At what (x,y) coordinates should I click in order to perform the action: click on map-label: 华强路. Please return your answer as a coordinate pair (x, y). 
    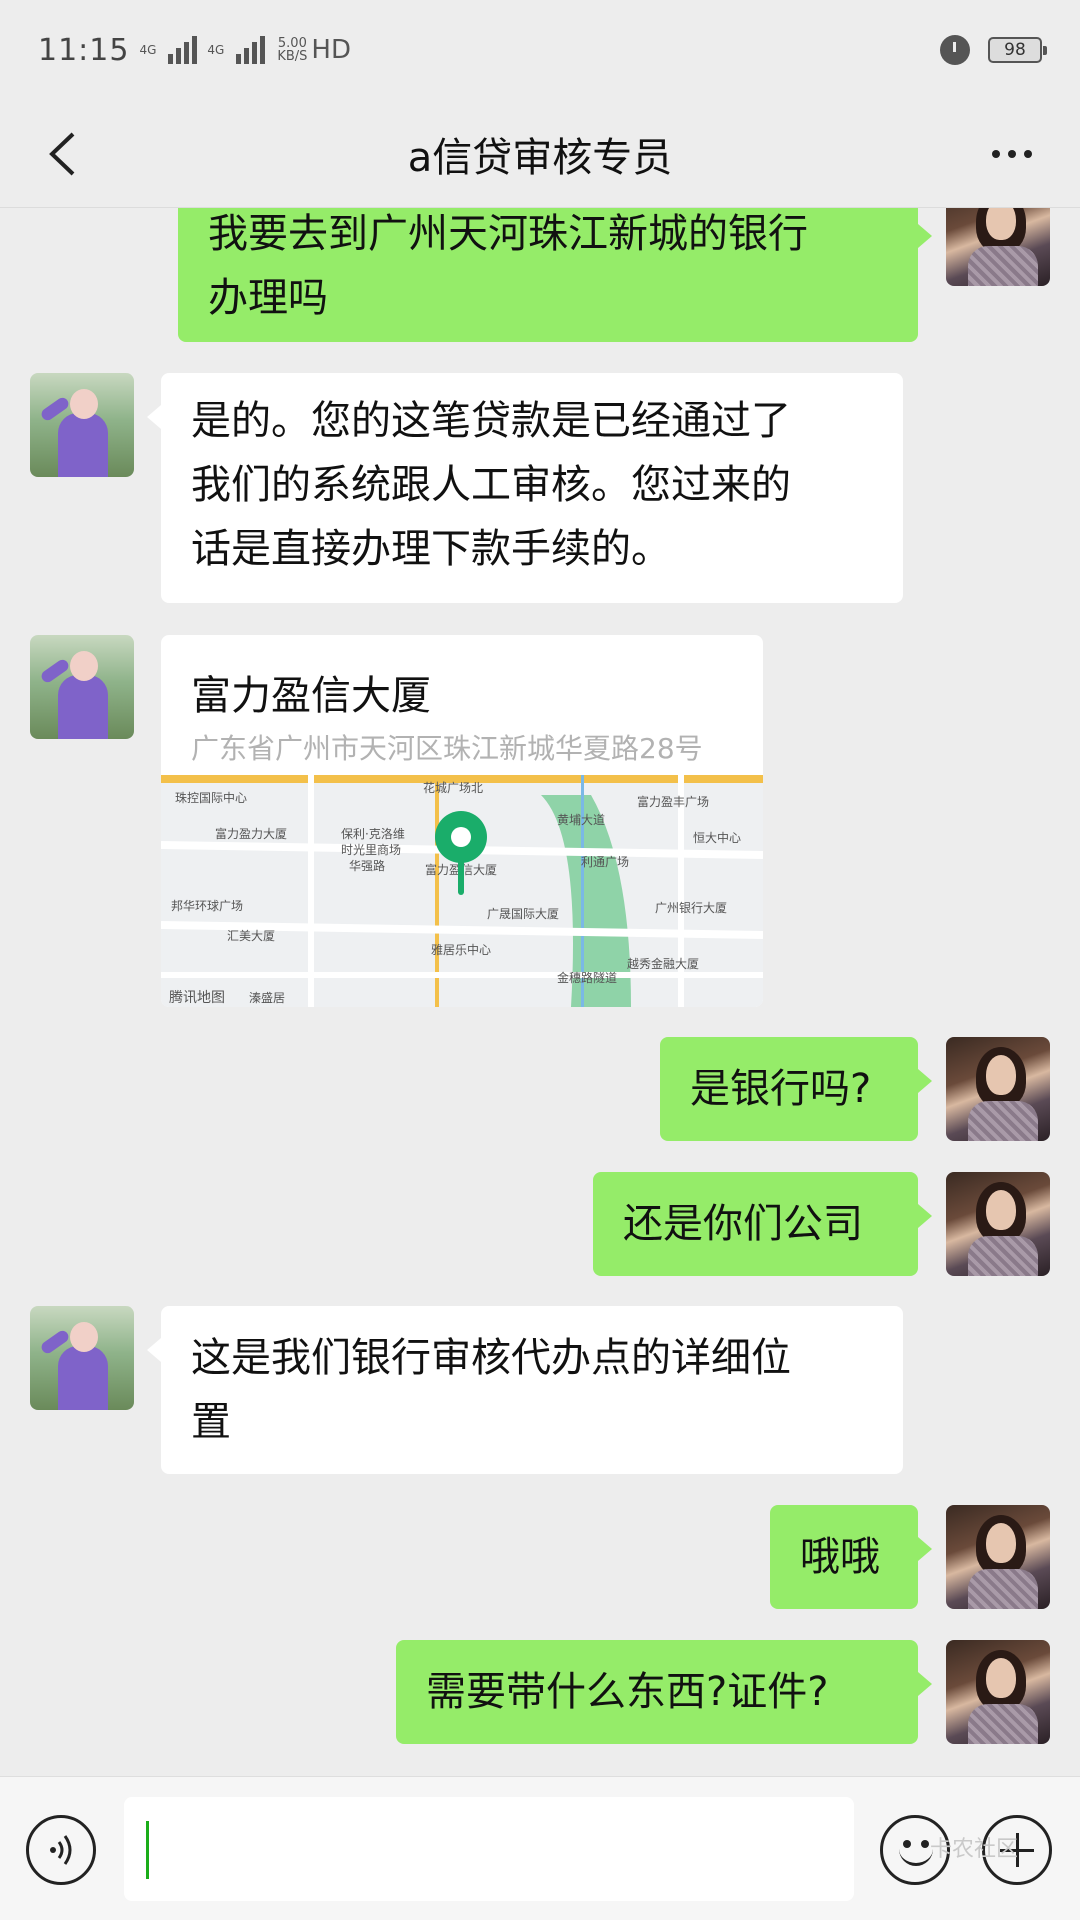
    Looking at the image, I should click on (367, 866).